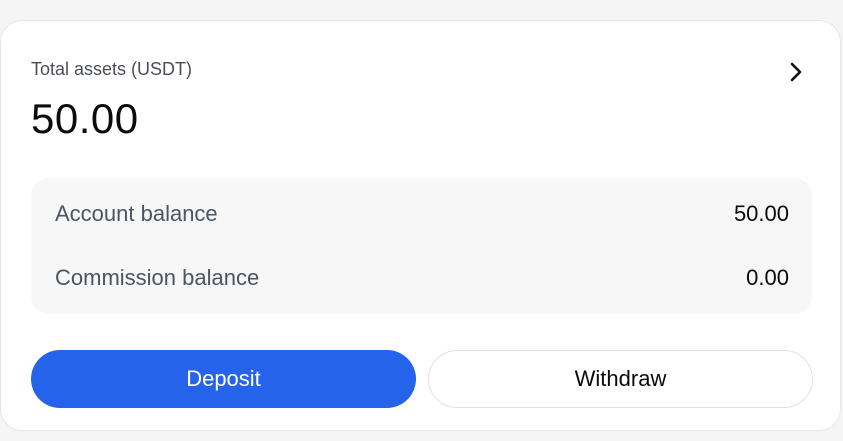  What do you see at coordinates (223, 379) in the screenshot?
I see `deposit-button: Deposit` at bounding box center [223, 379].